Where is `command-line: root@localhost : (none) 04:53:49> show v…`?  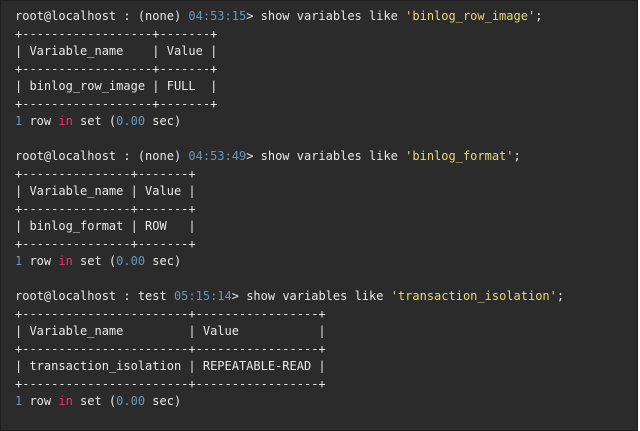
command-line: root@localhost : (none) 04:53:49> show v… is located at coordinates (322, 157).